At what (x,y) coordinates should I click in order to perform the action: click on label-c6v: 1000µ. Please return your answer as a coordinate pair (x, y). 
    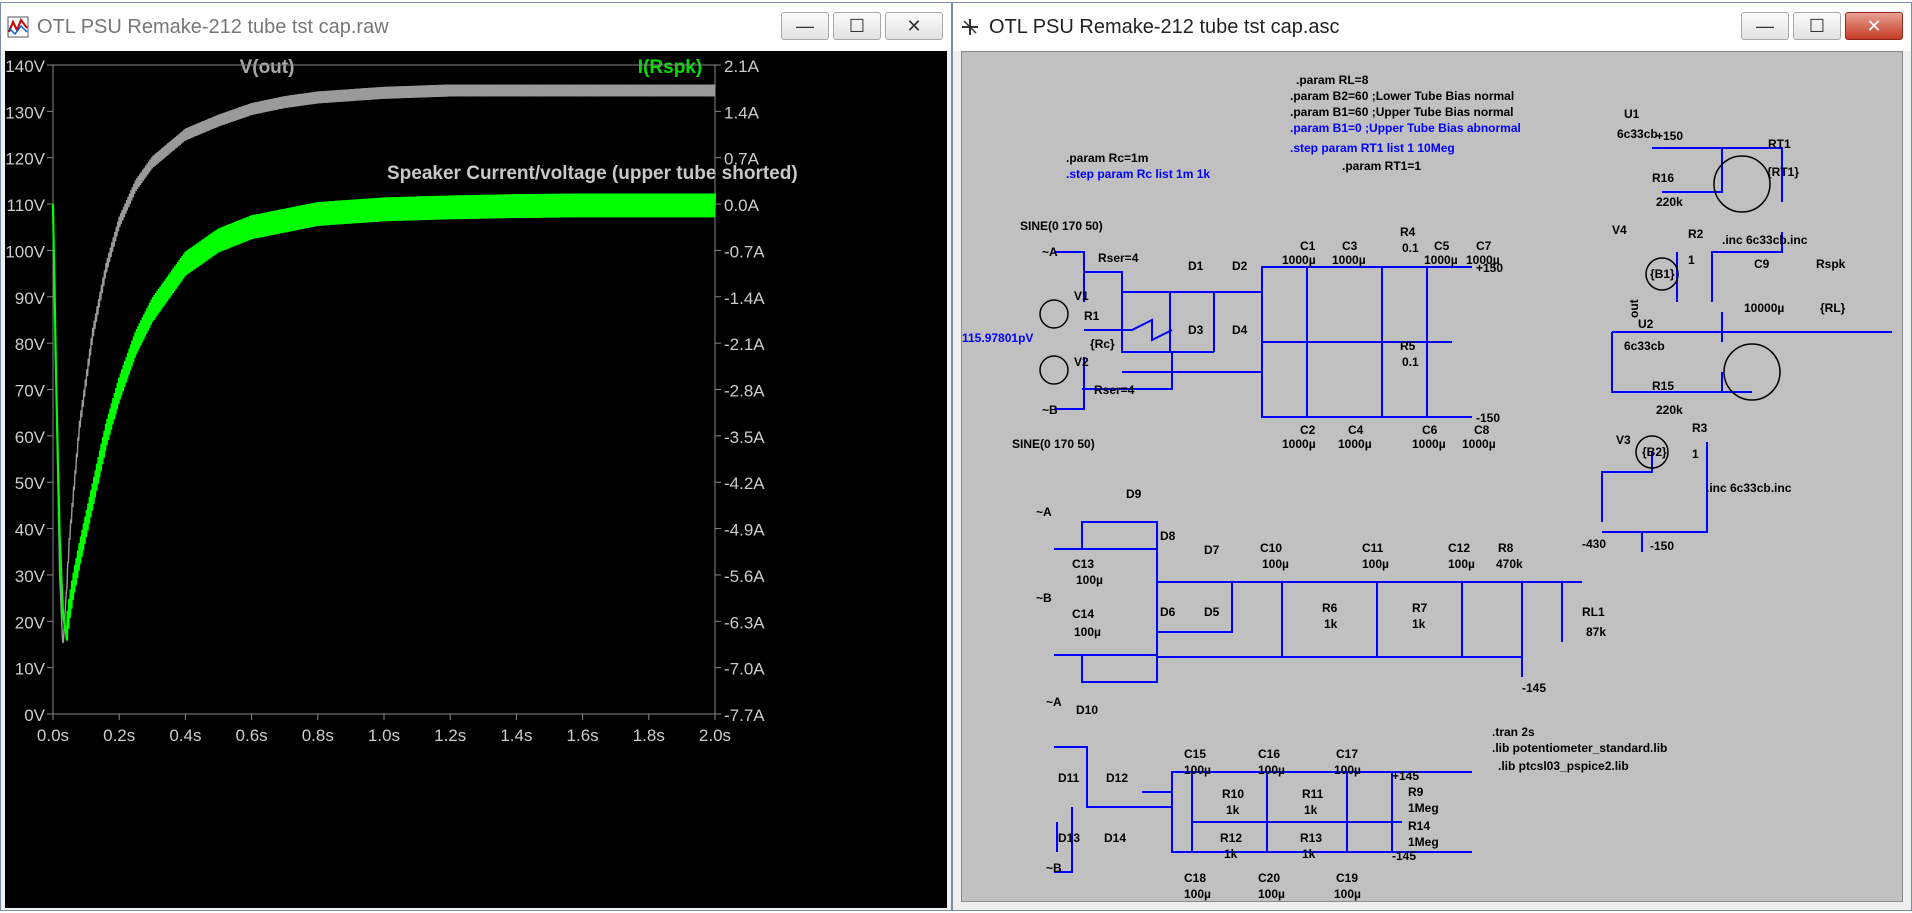
    Looking at the image, I should click on (1429, 444).